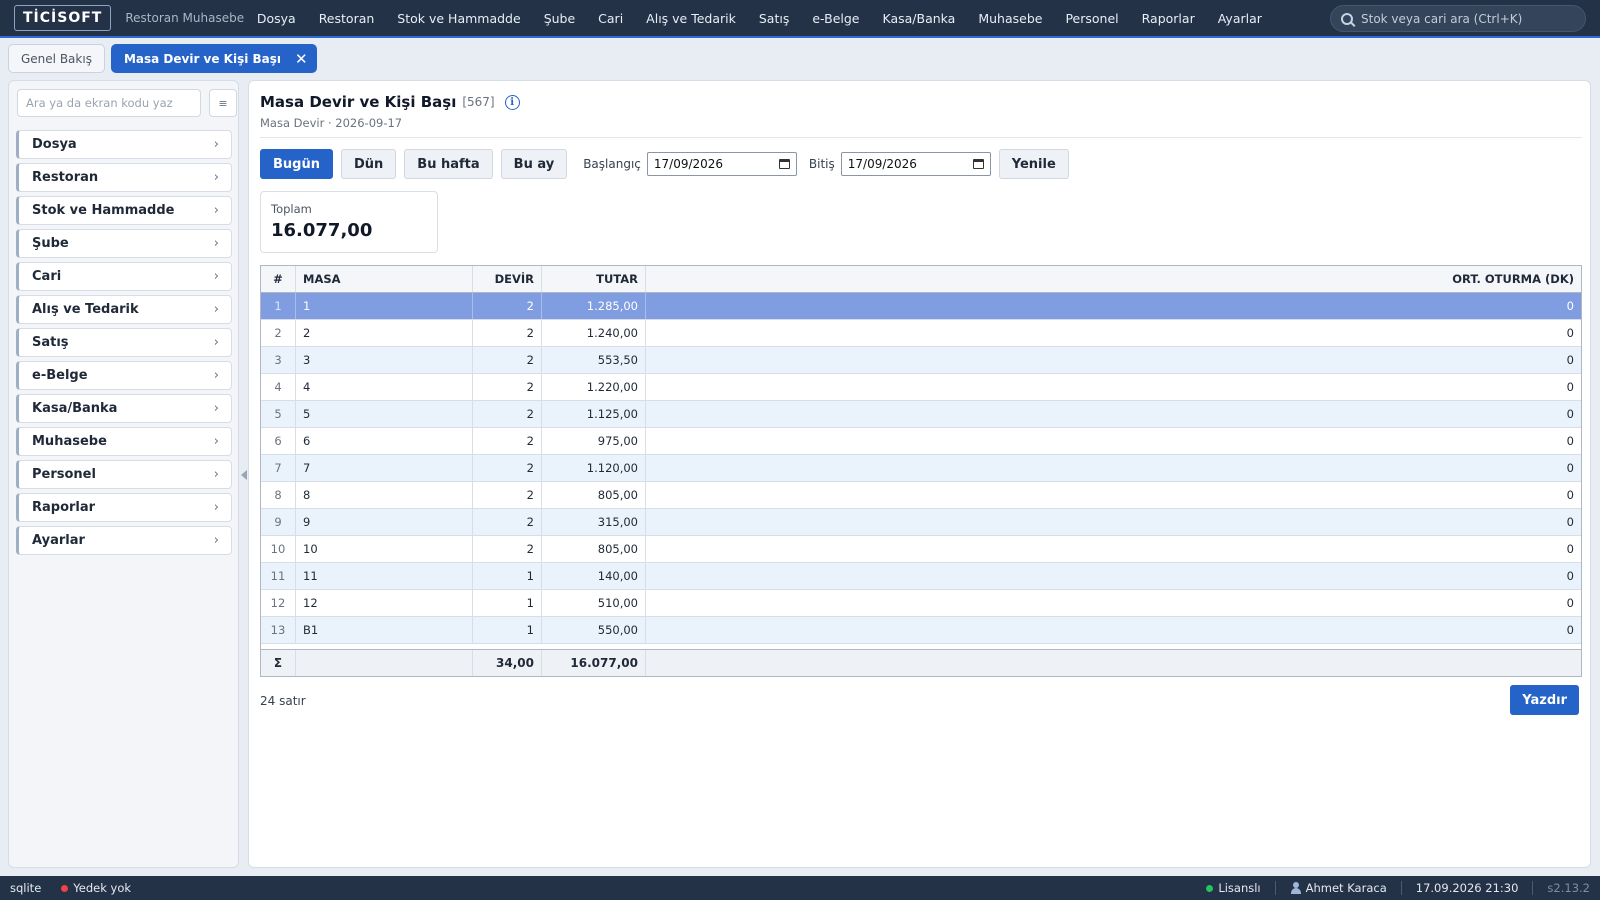 The height and width of the screenshot is (900, 1600). Describe the element at coordinates (921, 603) in the screenshot. I see `table-row: 12 12 1 510,00 0` at that location.